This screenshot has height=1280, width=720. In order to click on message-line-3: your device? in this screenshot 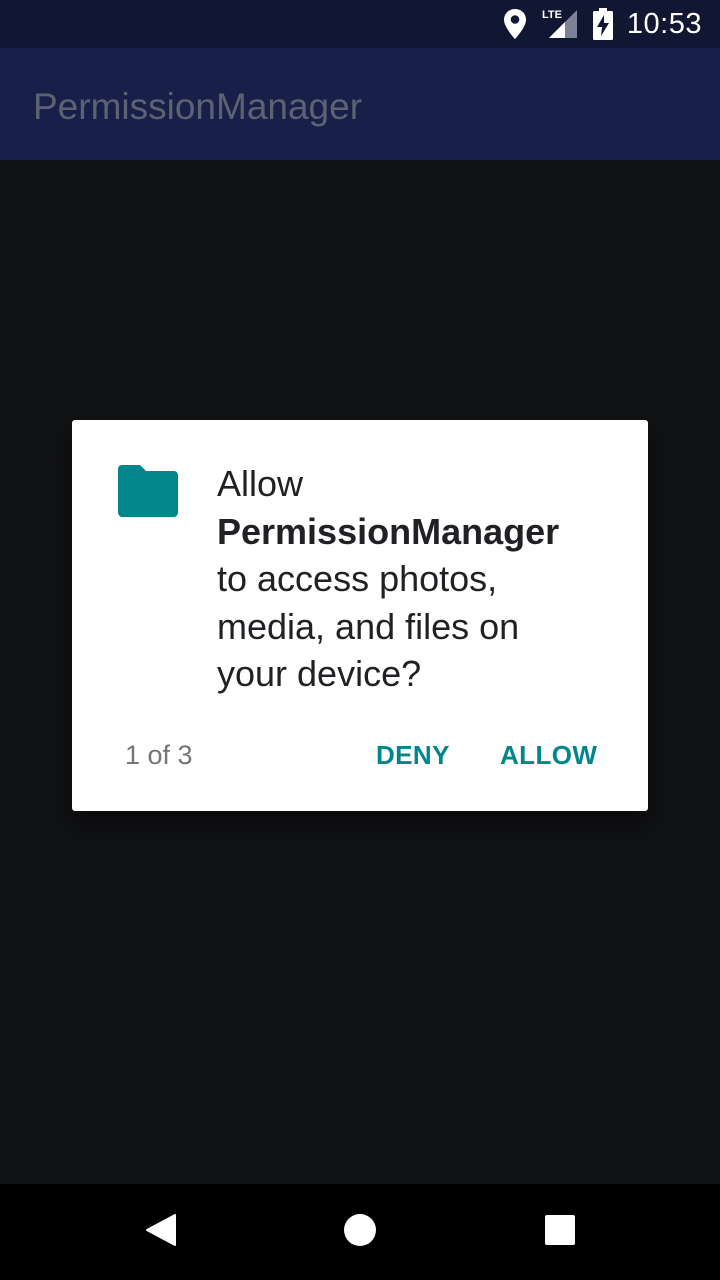, I will do `click(319, 673)`.